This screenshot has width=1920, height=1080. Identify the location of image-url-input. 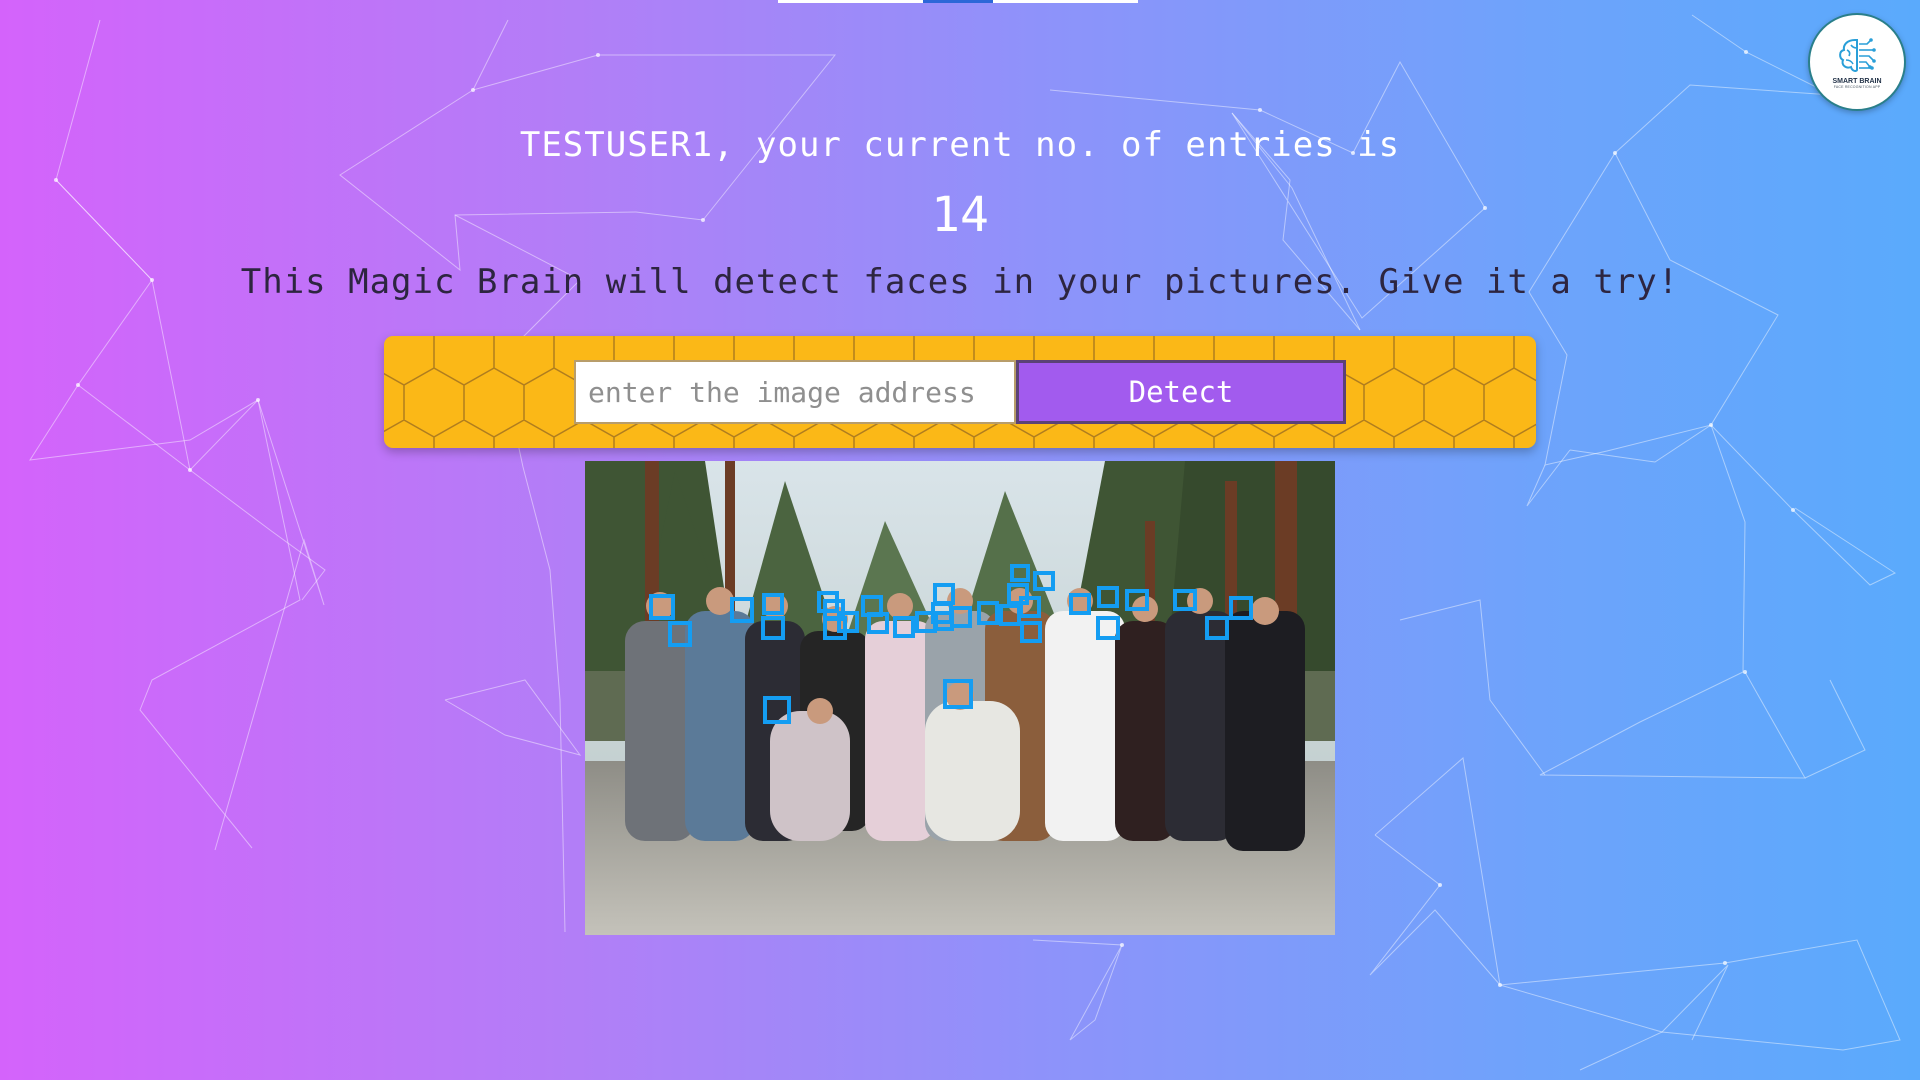
(795, 392).